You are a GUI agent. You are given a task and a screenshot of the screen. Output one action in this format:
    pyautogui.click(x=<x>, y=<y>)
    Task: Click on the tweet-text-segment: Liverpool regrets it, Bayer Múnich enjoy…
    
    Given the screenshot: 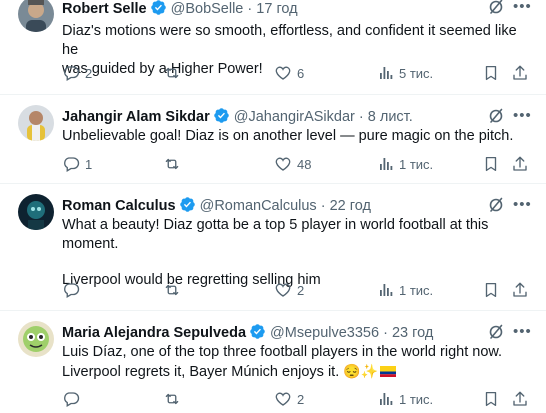 What is the action you would take?
    pyautogui.click(x=203, y=372)
    